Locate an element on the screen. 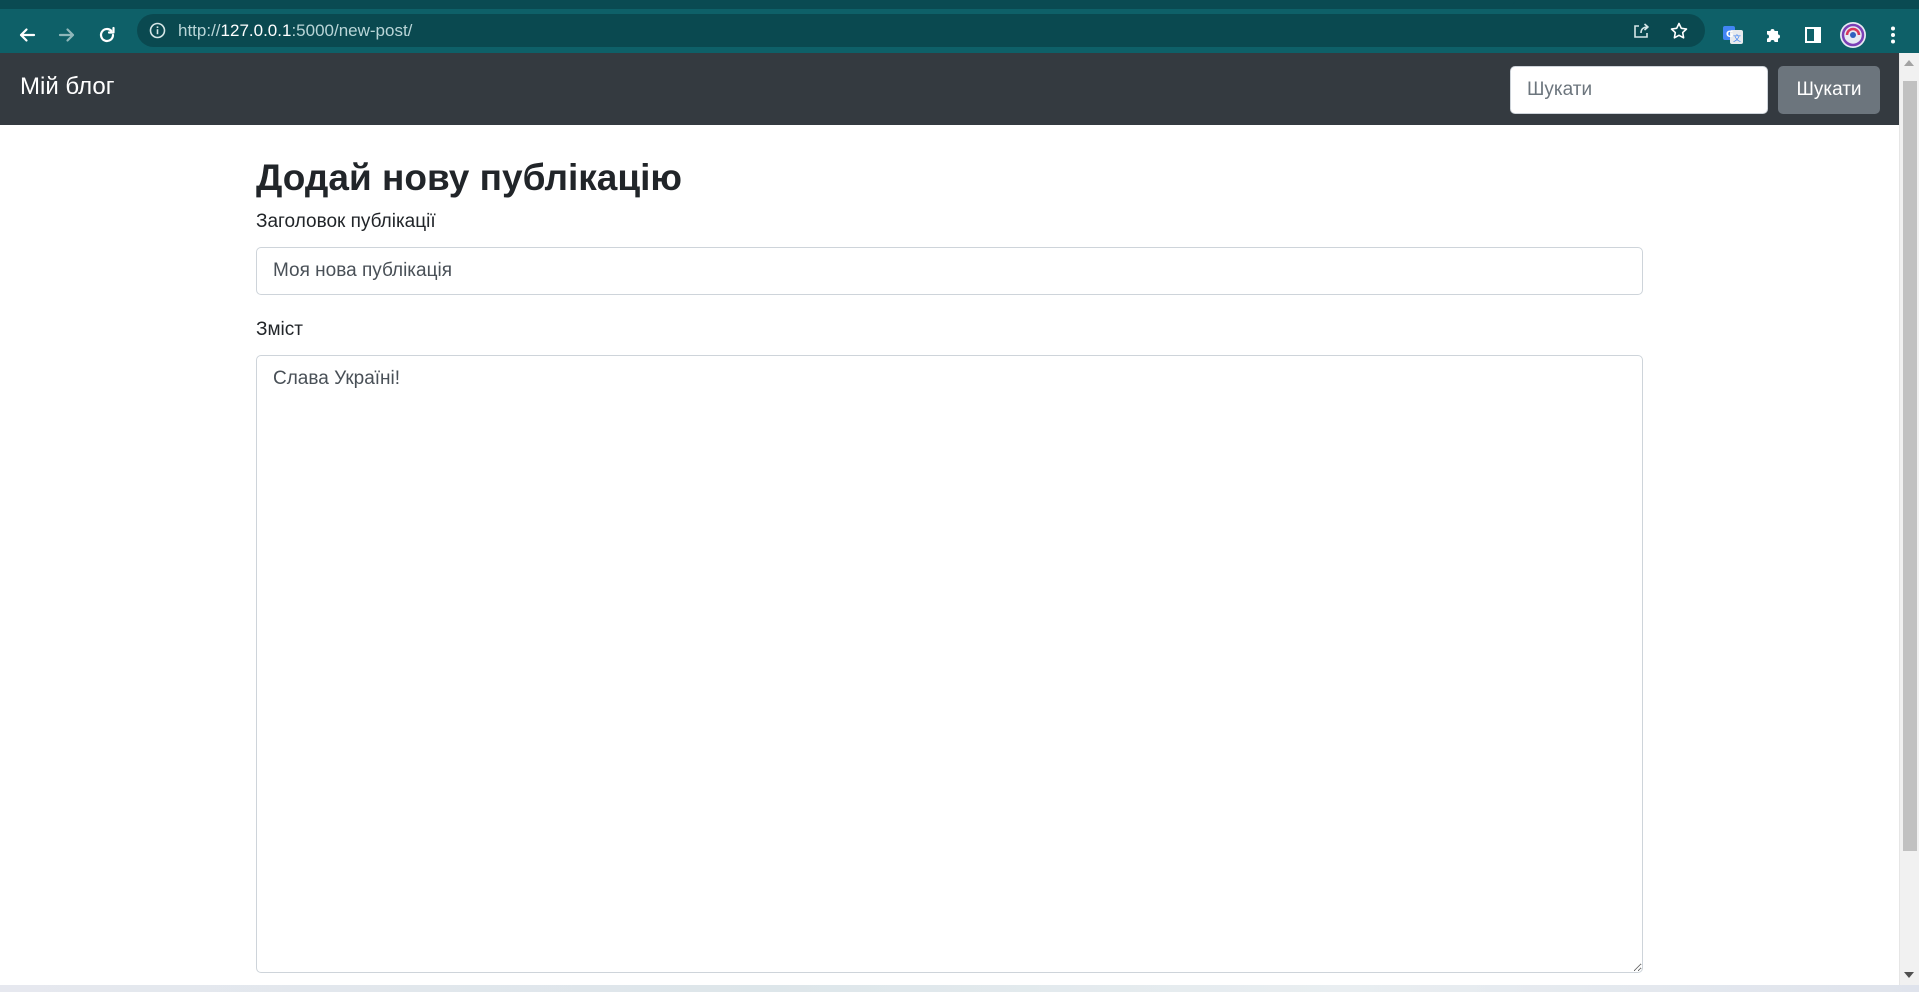  side-panel-button is located at coordinates (1813, 35).